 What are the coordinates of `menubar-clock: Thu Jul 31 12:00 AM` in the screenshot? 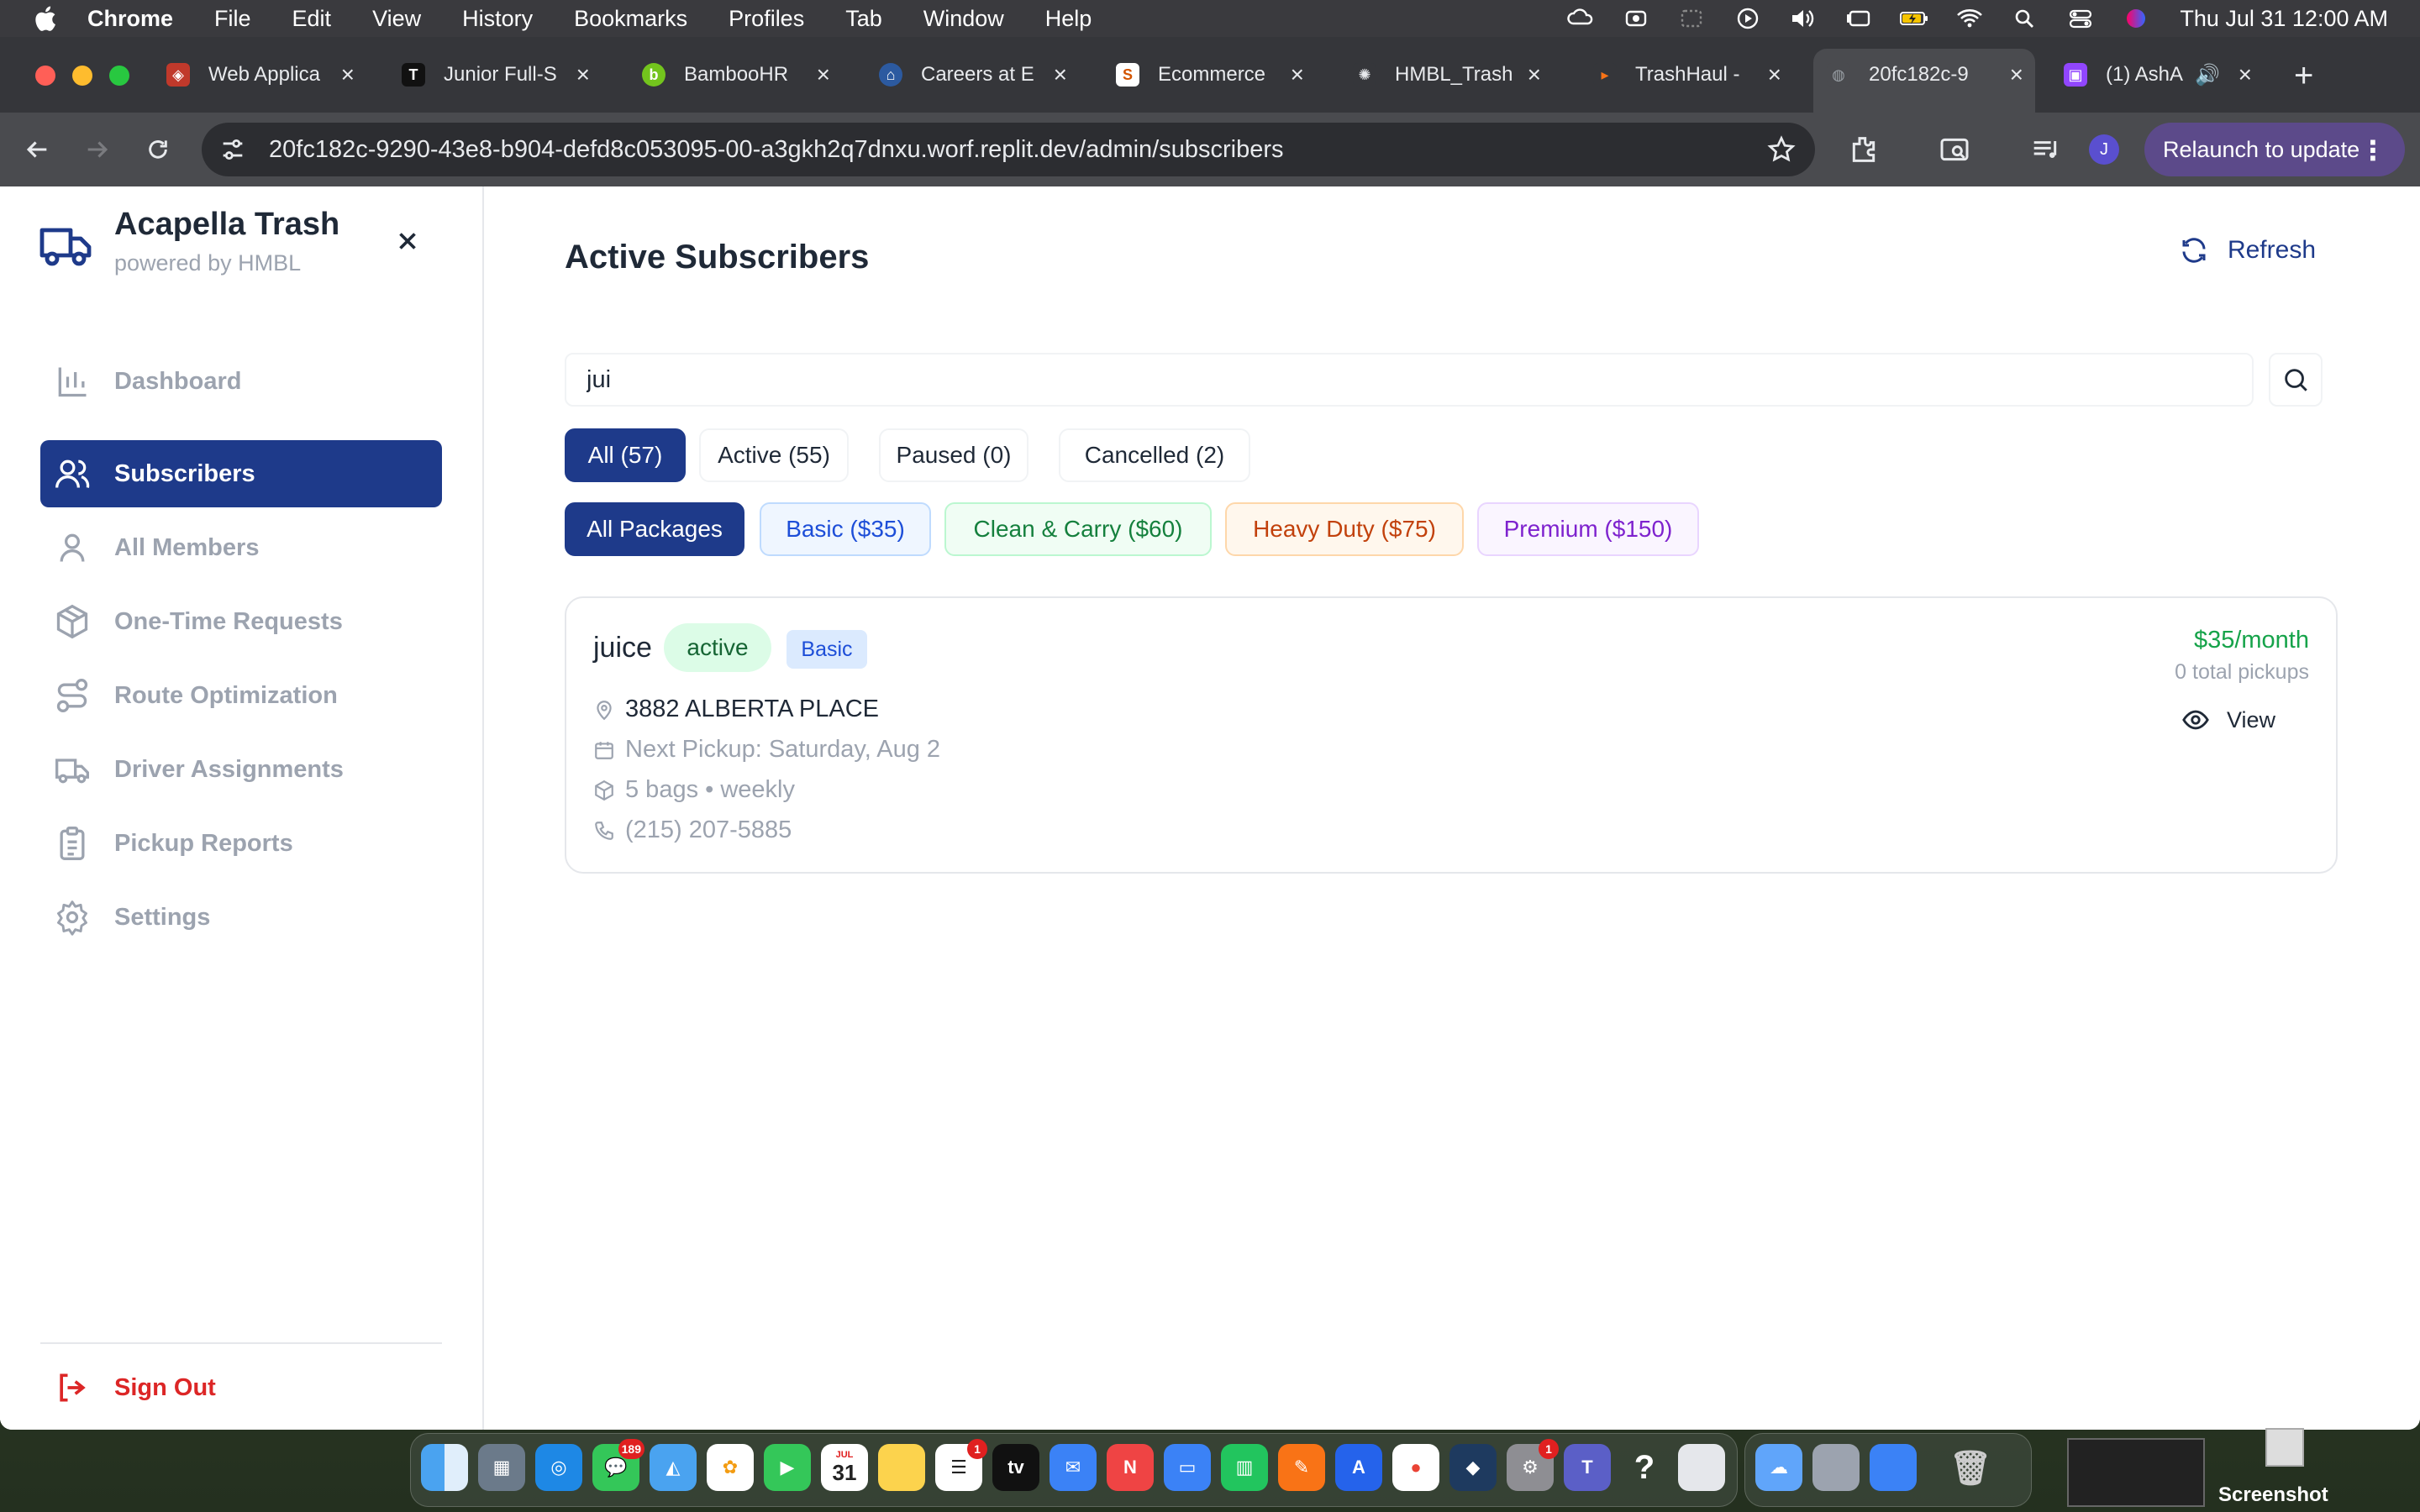 It's located at (2284, 19).